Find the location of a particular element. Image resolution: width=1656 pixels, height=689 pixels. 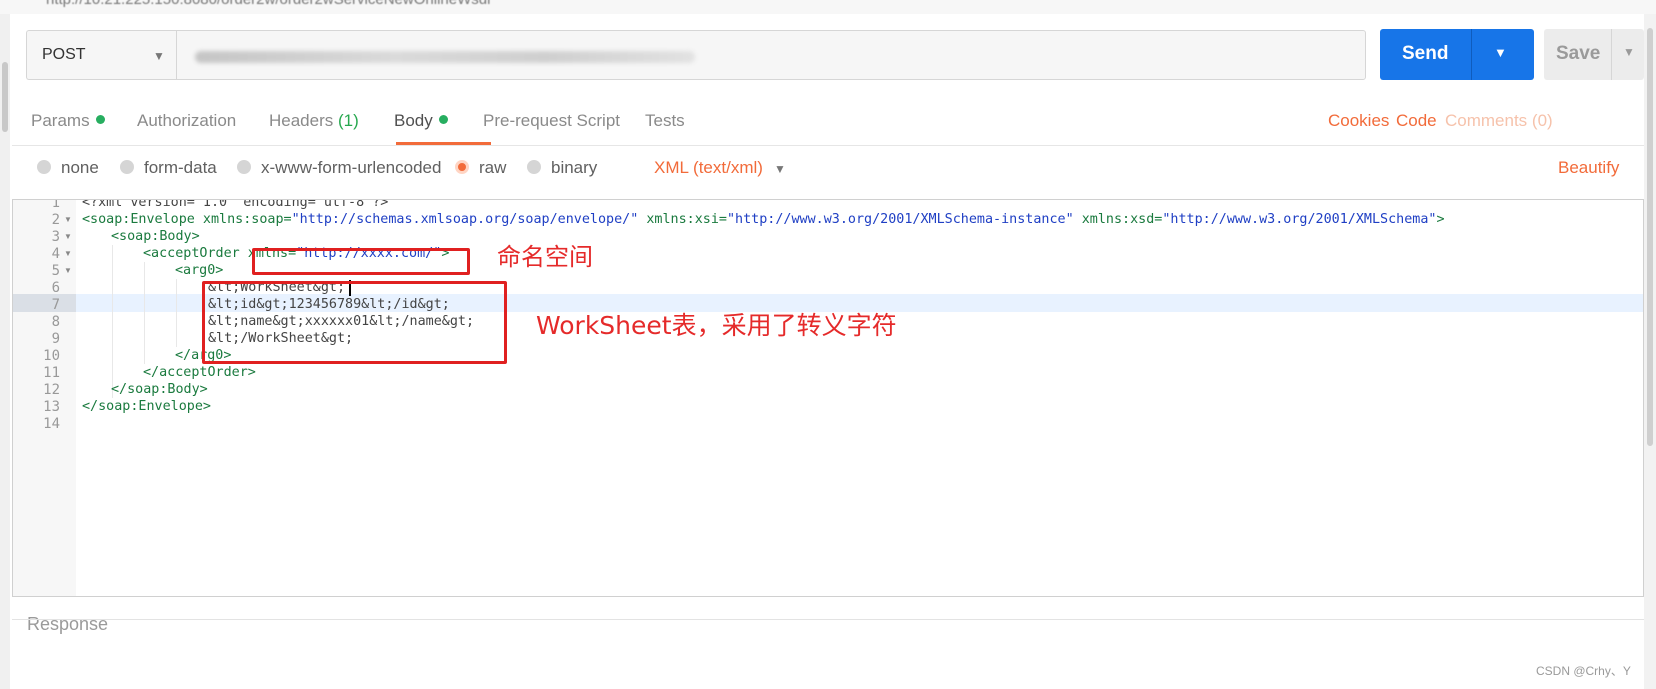

save-label: Save is located at coordinates (1578, 53).